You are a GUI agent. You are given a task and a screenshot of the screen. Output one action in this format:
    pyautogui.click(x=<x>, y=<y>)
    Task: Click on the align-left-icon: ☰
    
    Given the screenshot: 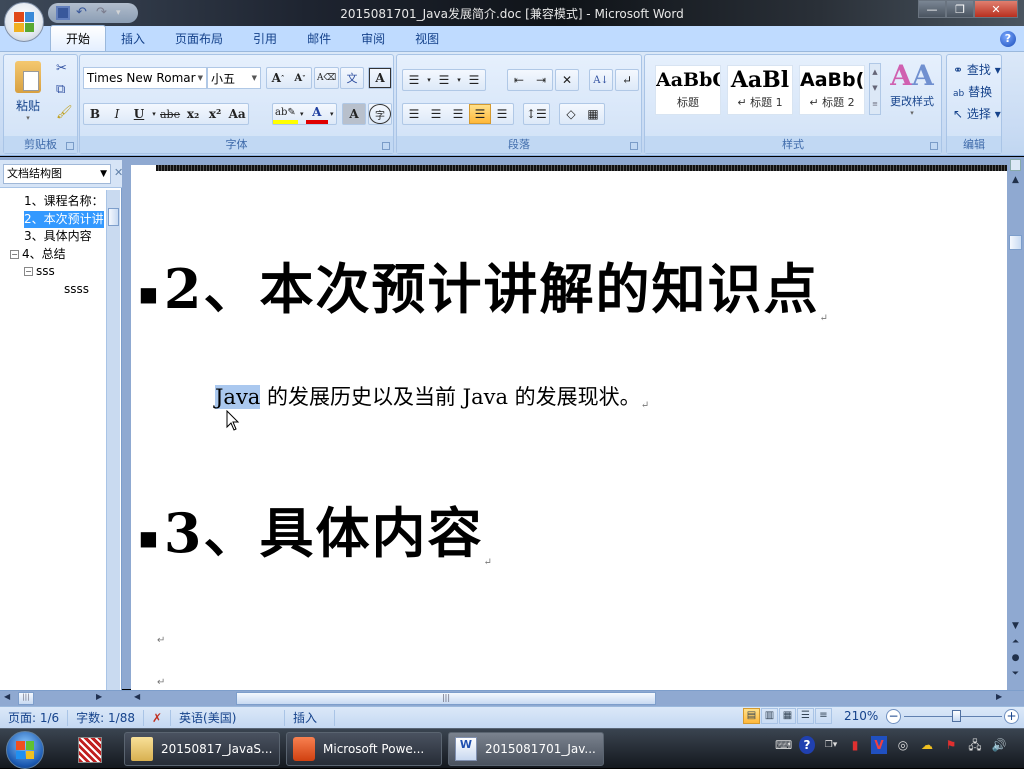 What is the action you would take?
    pyautogui.click(x=414, y=114)
    